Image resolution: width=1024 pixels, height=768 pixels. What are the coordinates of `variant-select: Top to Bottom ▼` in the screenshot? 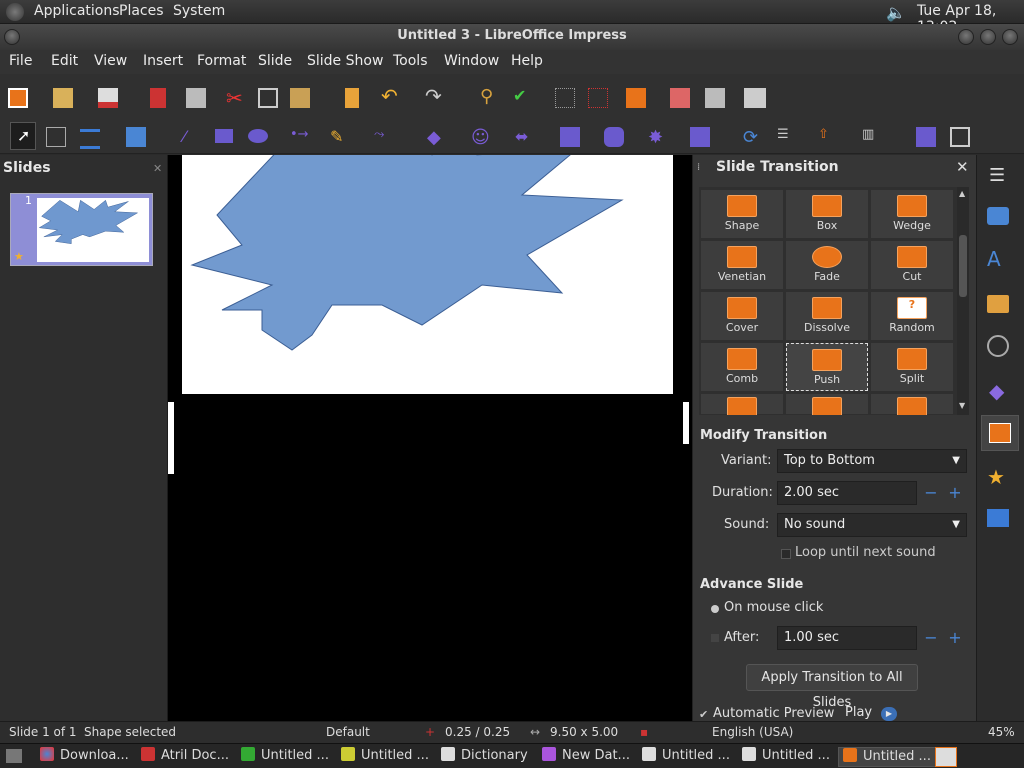 It's located at (872, 461).